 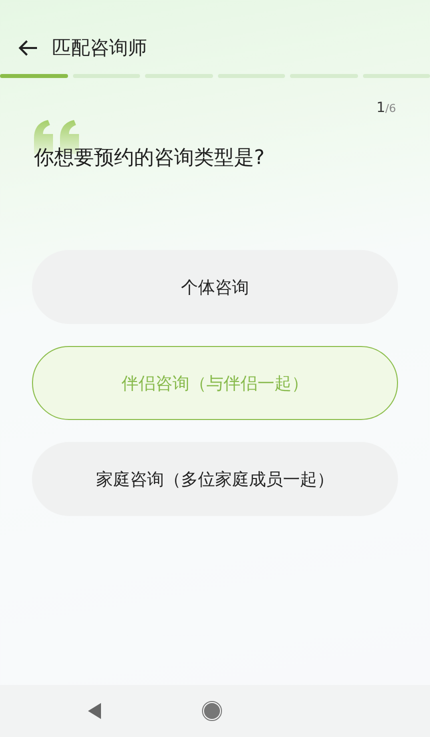 I want to click on back-nav-icon, so click(x=95, y=711).